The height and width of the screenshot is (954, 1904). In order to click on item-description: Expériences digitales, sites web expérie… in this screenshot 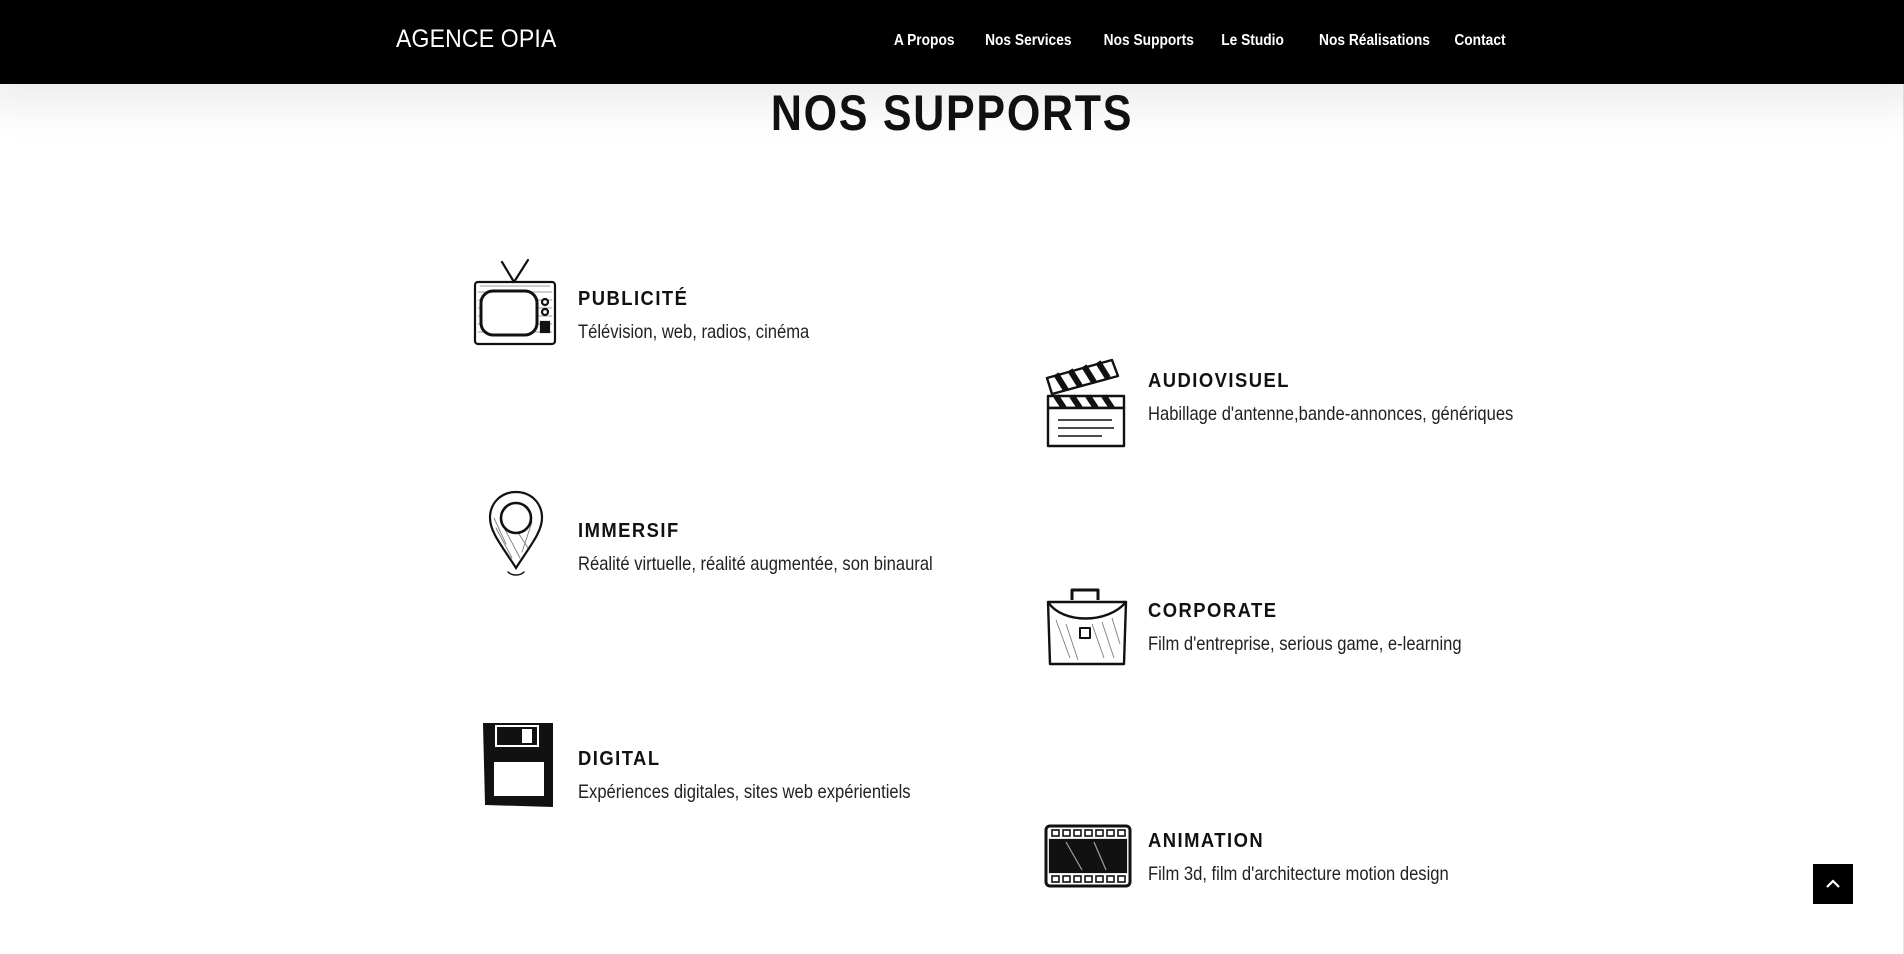, I will do `click(744, 792)`.